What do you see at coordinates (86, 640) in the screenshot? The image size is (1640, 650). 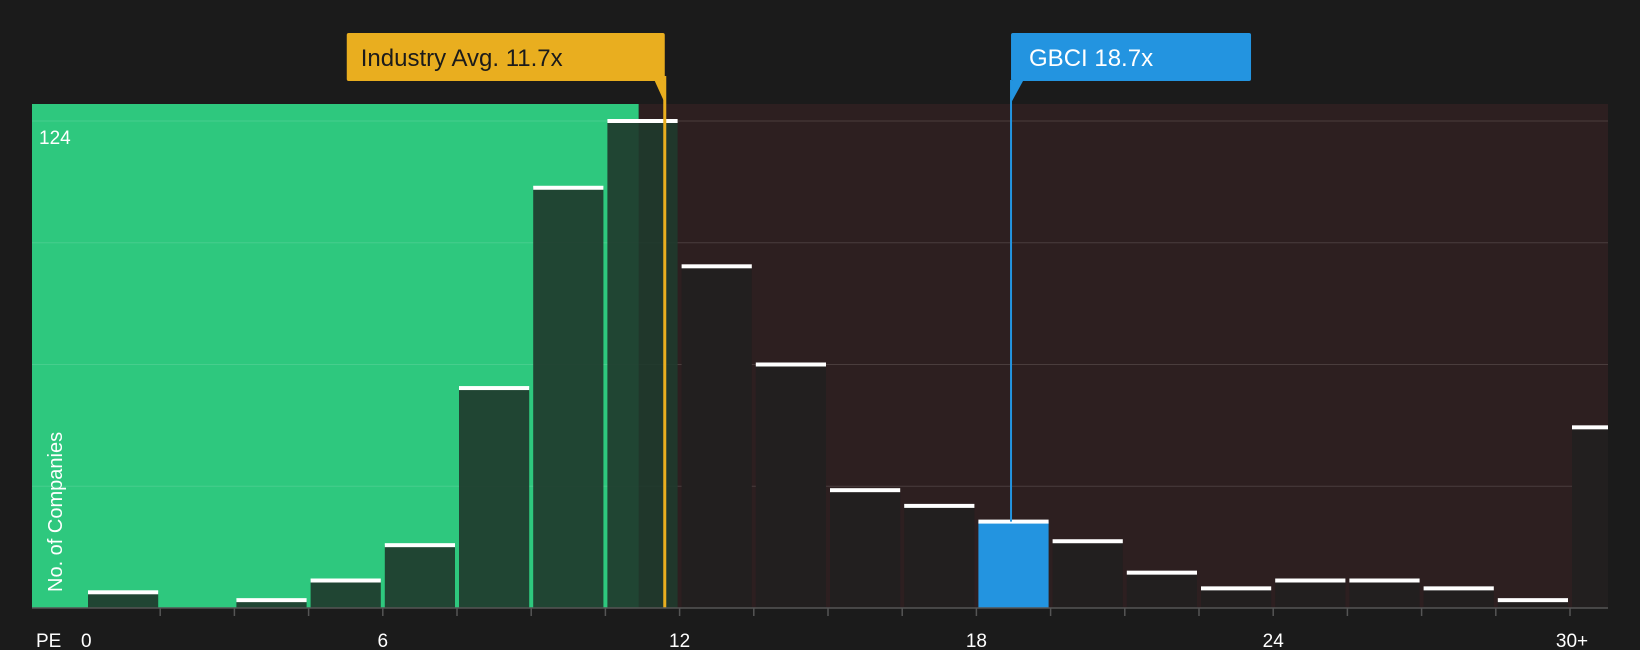 I see `x-tick-label: 0` at bounding box center [86, 640].